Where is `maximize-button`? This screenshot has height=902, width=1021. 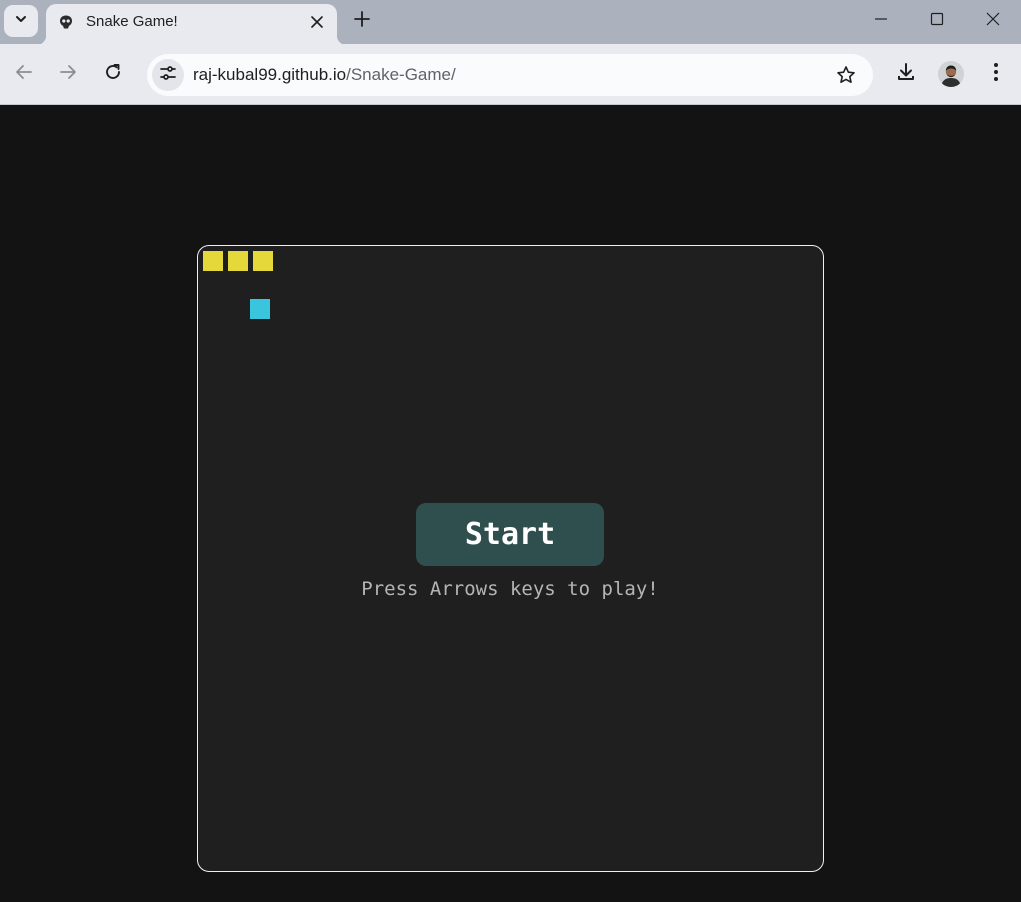 maximize-button is located at coordinates (937, 21).